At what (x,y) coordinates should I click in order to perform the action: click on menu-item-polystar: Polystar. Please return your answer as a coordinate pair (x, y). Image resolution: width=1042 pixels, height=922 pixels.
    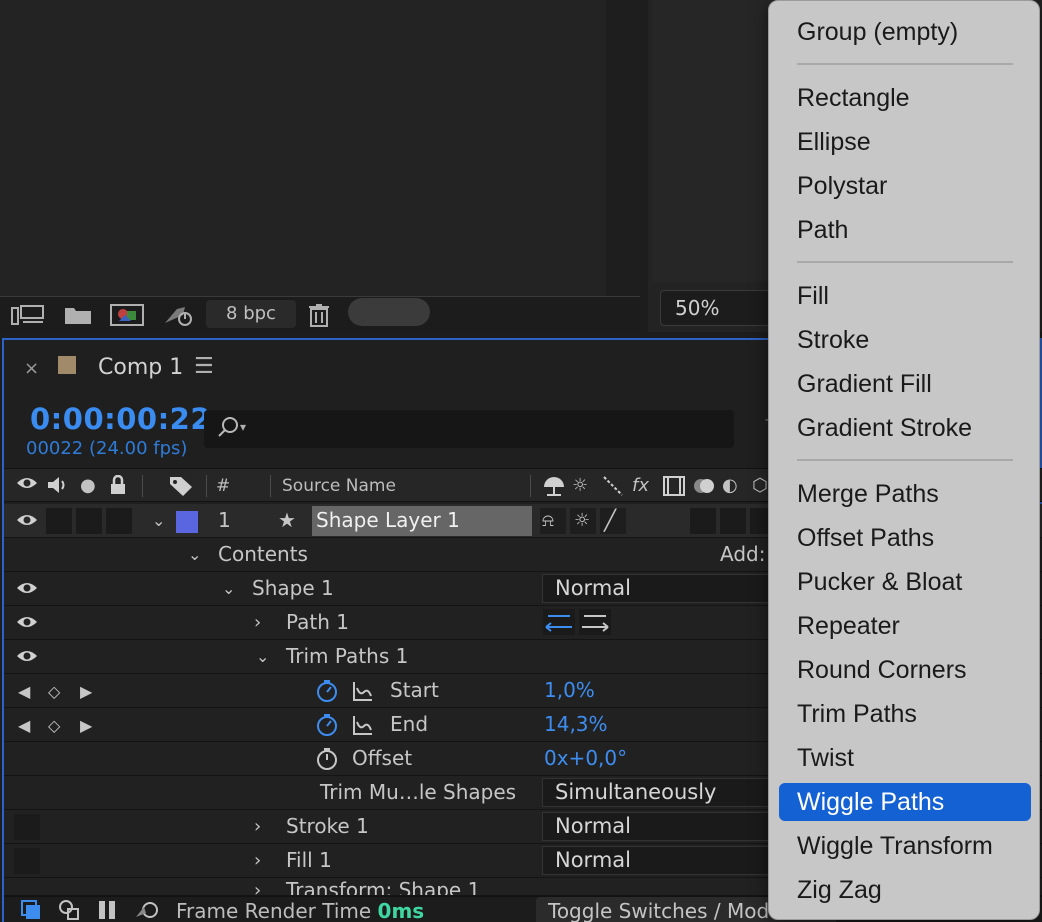
    Looking at the image, I should click on (905, 186).